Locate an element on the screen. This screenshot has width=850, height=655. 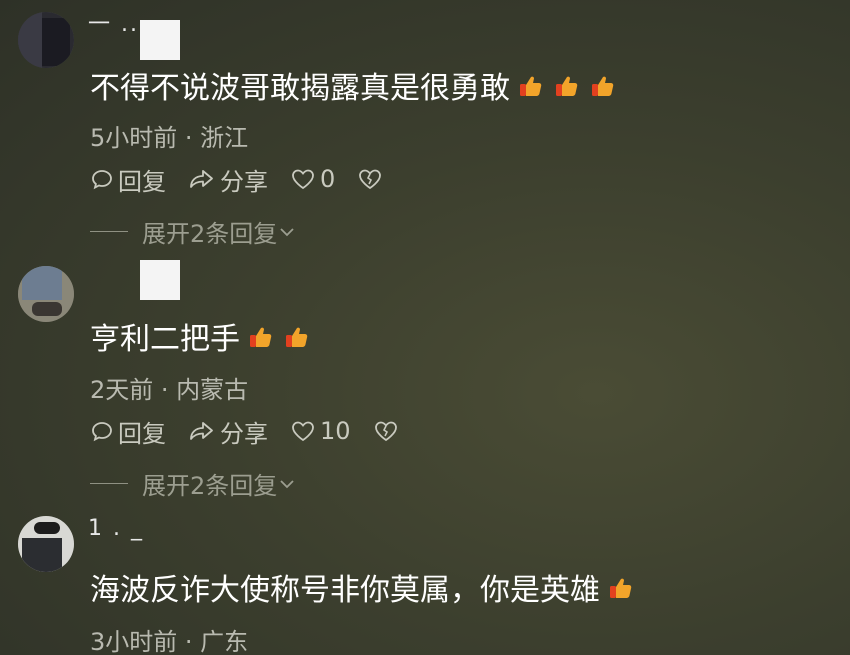
comment-meta: 2天前 · 内蒙古 is located at coordinates (169, 390).